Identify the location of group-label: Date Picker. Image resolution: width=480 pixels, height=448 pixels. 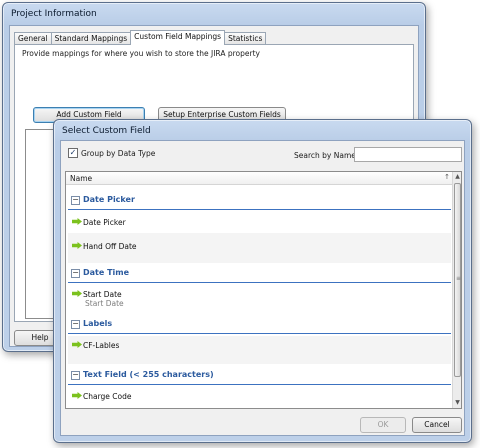
(109, 199).